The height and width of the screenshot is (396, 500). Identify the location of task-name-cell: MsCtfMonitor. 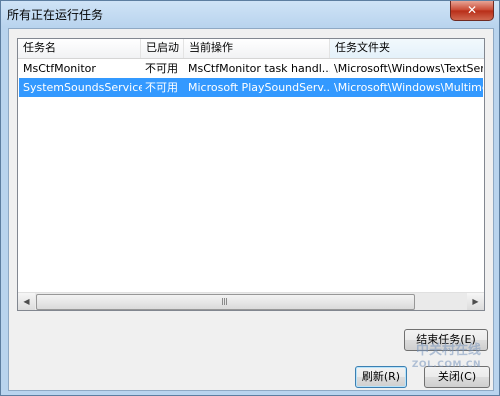
(59, 68).